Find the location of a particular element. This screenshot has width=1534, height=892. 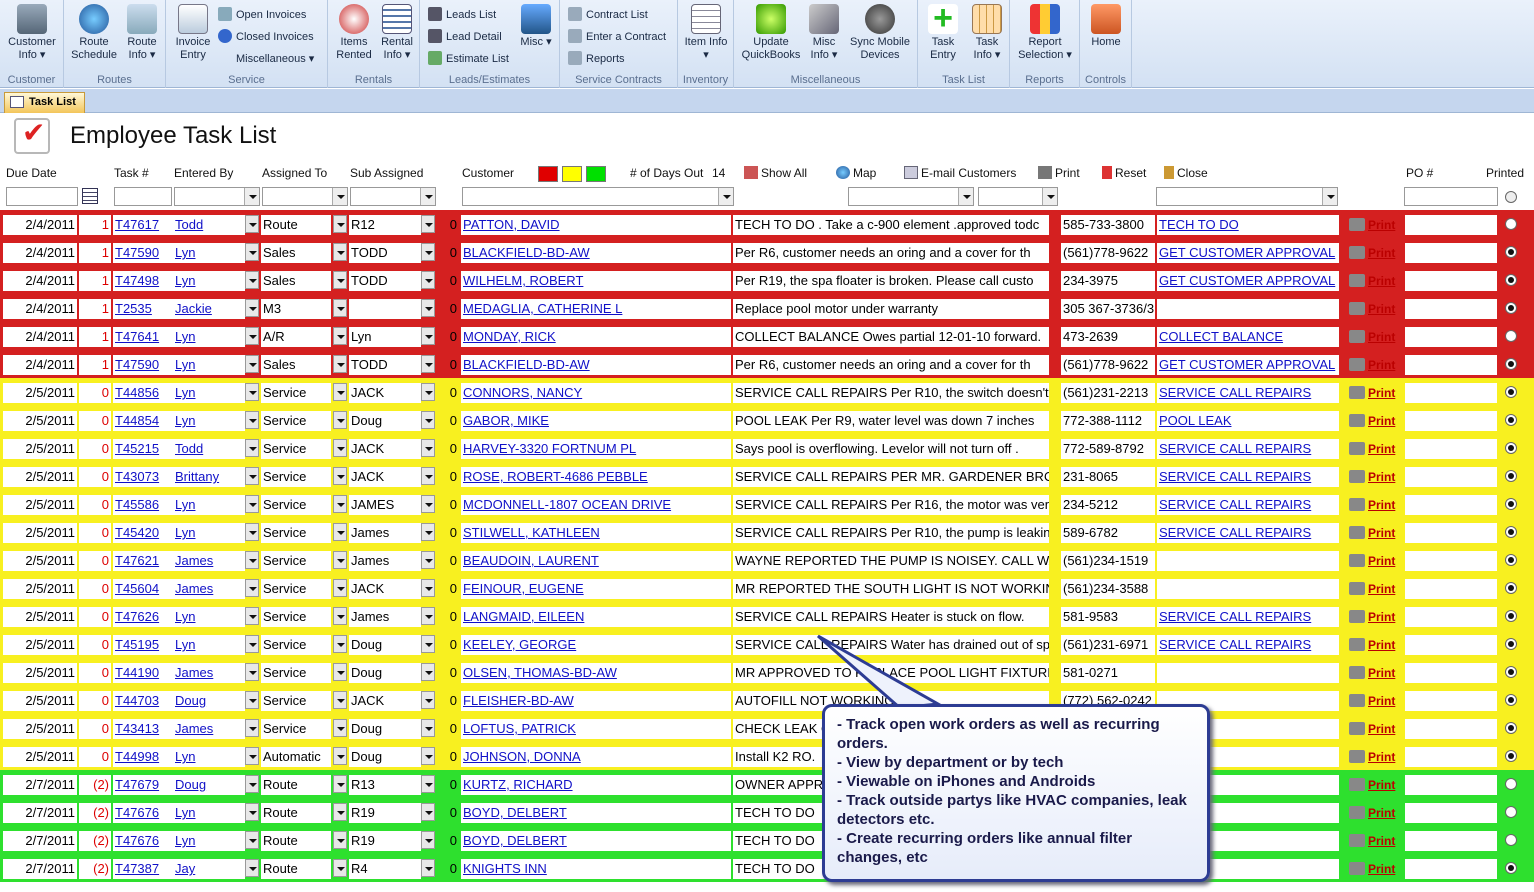

red-priority-swatch is located at coordinates (548, 174).